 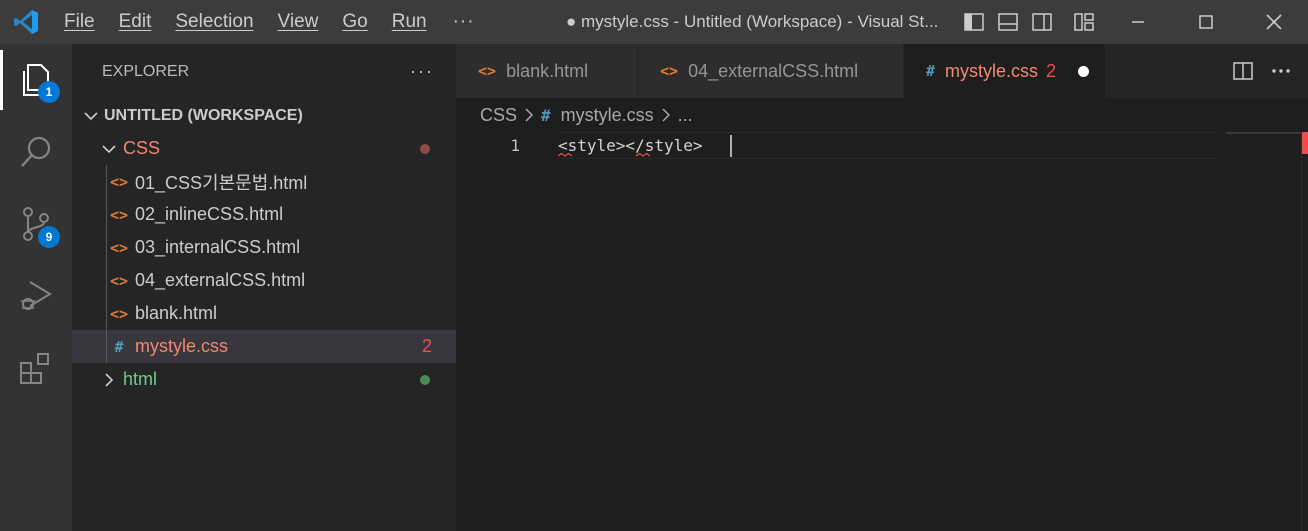 What do you see at coordinates (1042, 22) in the screenshot?
I see `toggle-secondary-sidebar-icon` at bounding box center [1042, 22].